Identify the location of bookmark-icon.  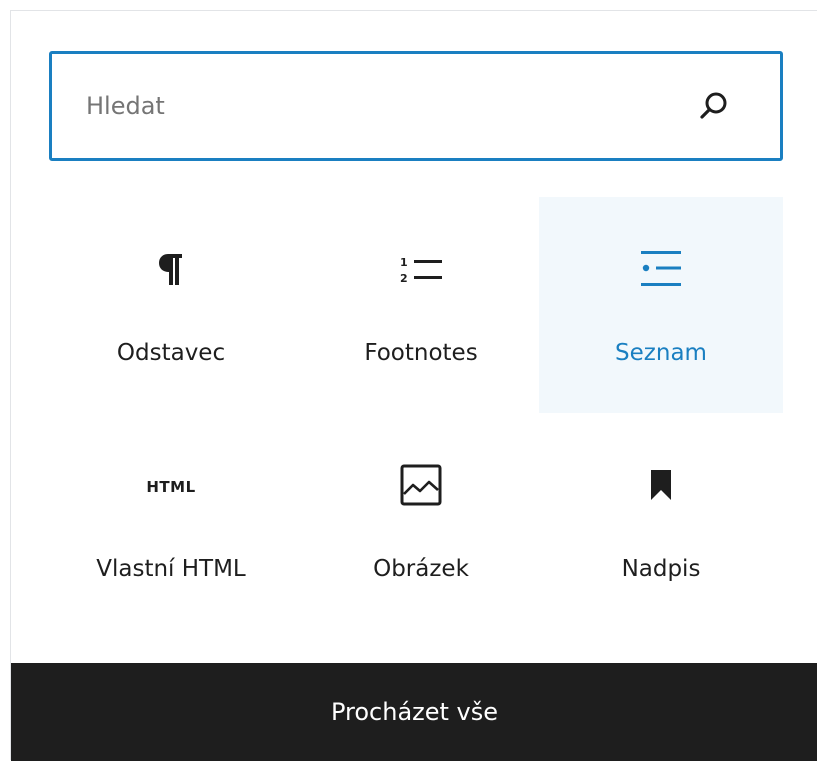
(661, 487).